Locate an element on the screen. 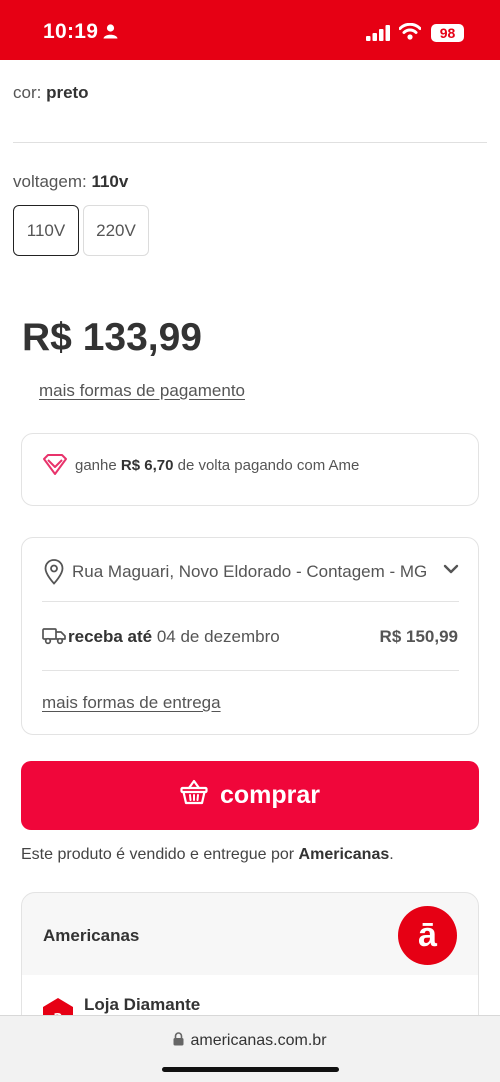  url-display: americanas.com.br is located at coordinates (250, 1041).